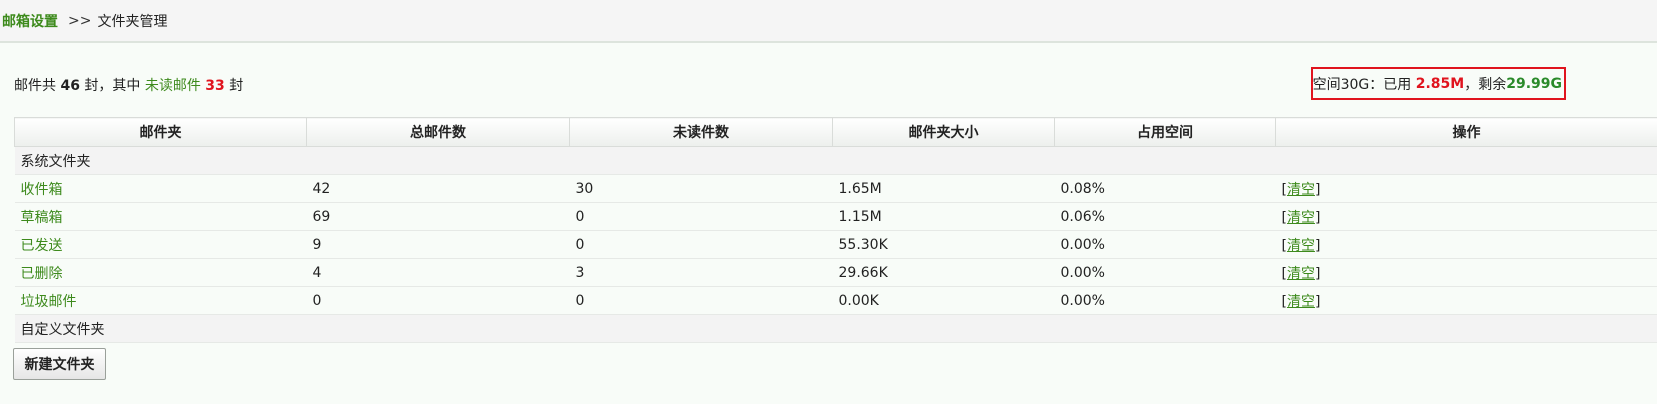 This screenshot has height=404, width=1657. I want to click on table-row: 已发送 9 0 55.30K 0.00% [清空], so click(835, 244).